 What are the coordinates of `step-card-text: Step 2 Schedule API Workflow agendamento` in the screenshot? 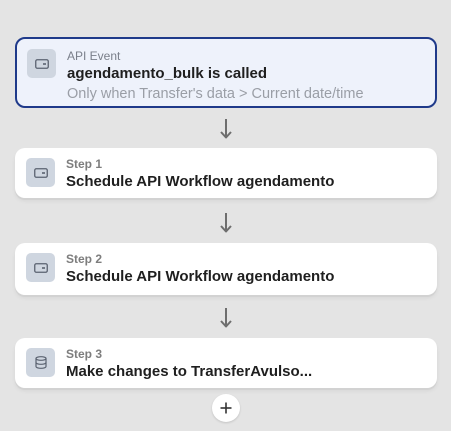 It's located at (246, 269).